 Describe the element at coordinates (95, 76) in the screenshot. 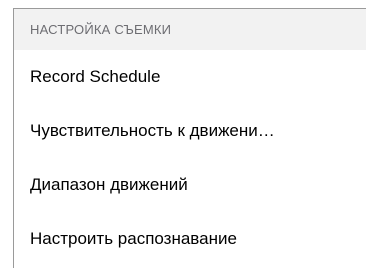

I see `menu-item-label: Record Schedule` at that location.